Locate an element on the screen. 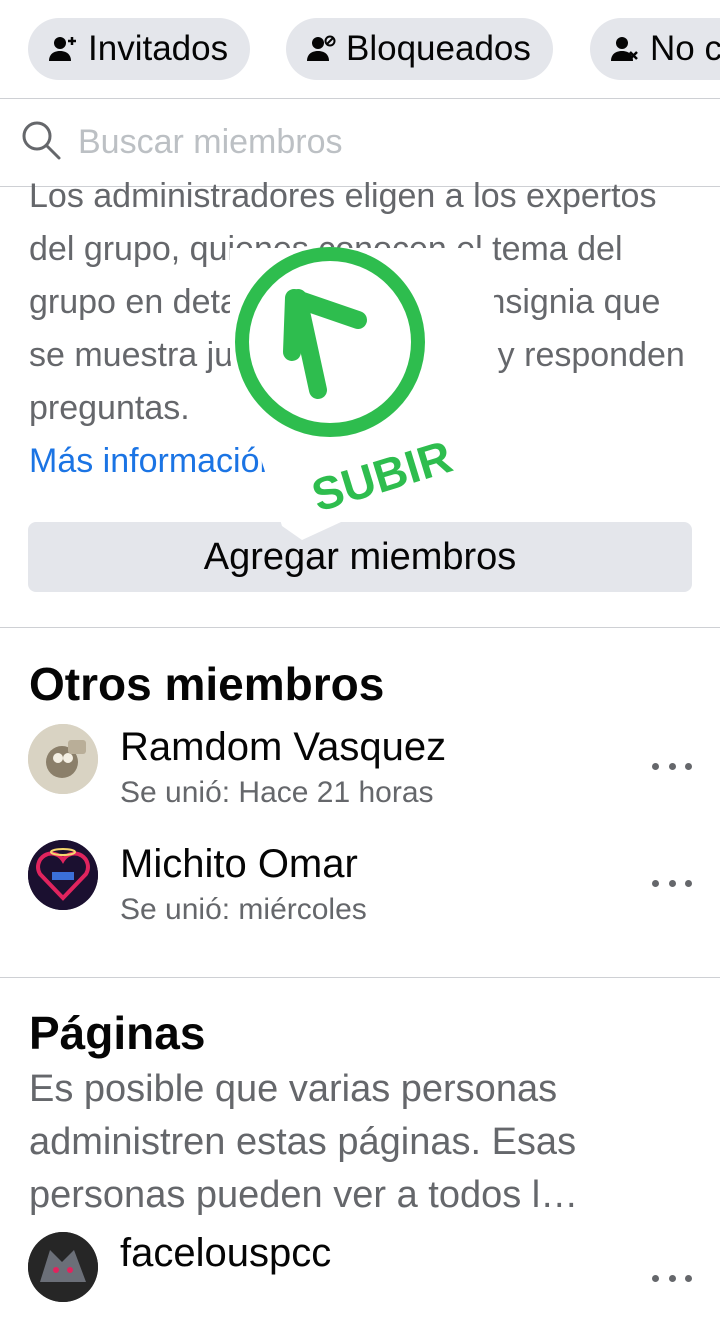 The image size is (720, 1338). chip-label: No c is located at coordinates (685, 48).